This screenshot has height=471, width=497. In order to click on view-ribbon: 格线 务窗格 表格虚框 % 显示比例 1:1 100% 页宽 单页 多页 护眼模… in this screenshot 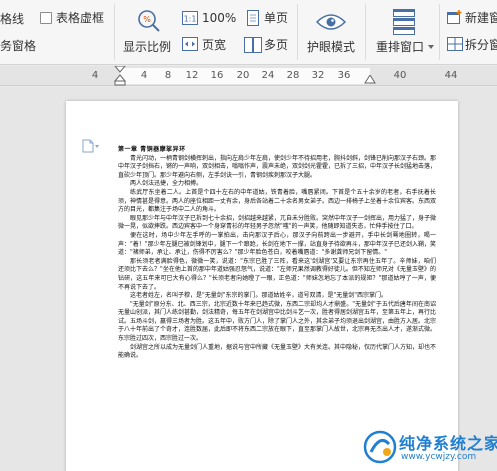, I will do `click(248, 32)`.